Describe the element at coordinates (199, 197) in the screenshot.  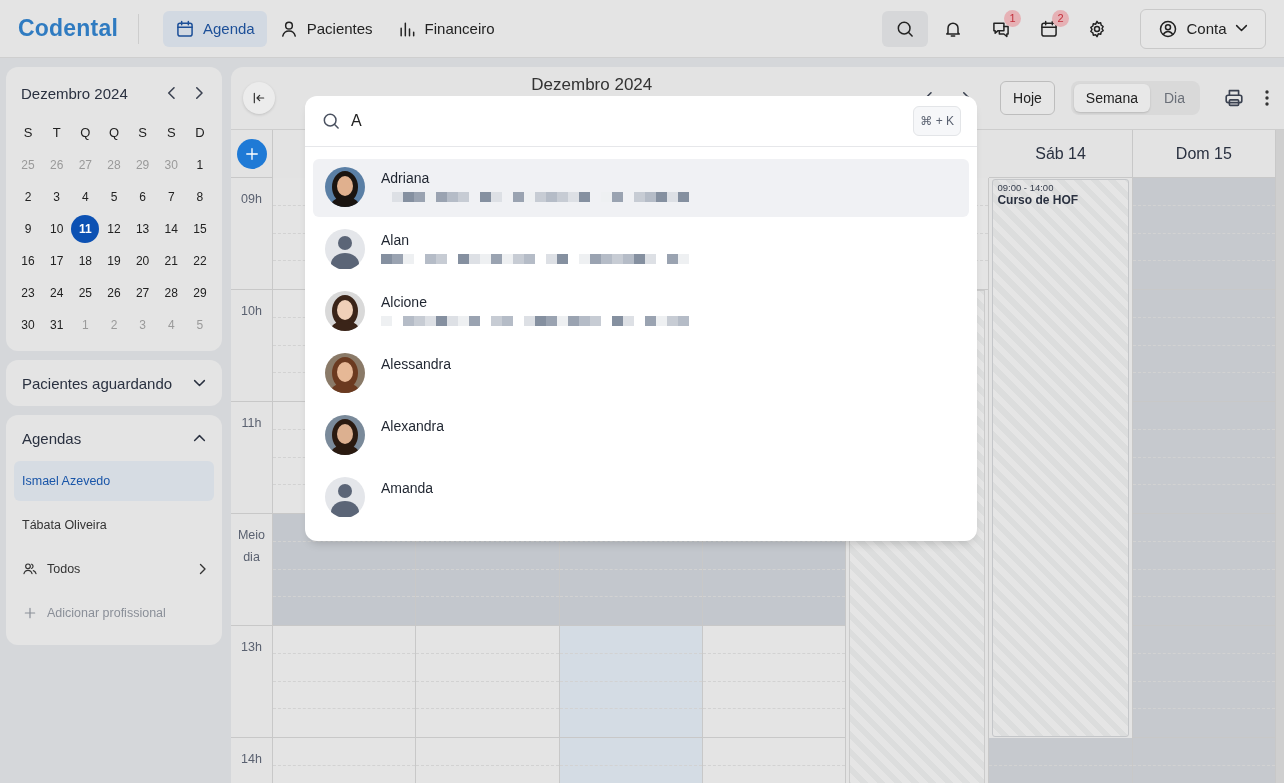
I see `calendar-day: 8` at that location.